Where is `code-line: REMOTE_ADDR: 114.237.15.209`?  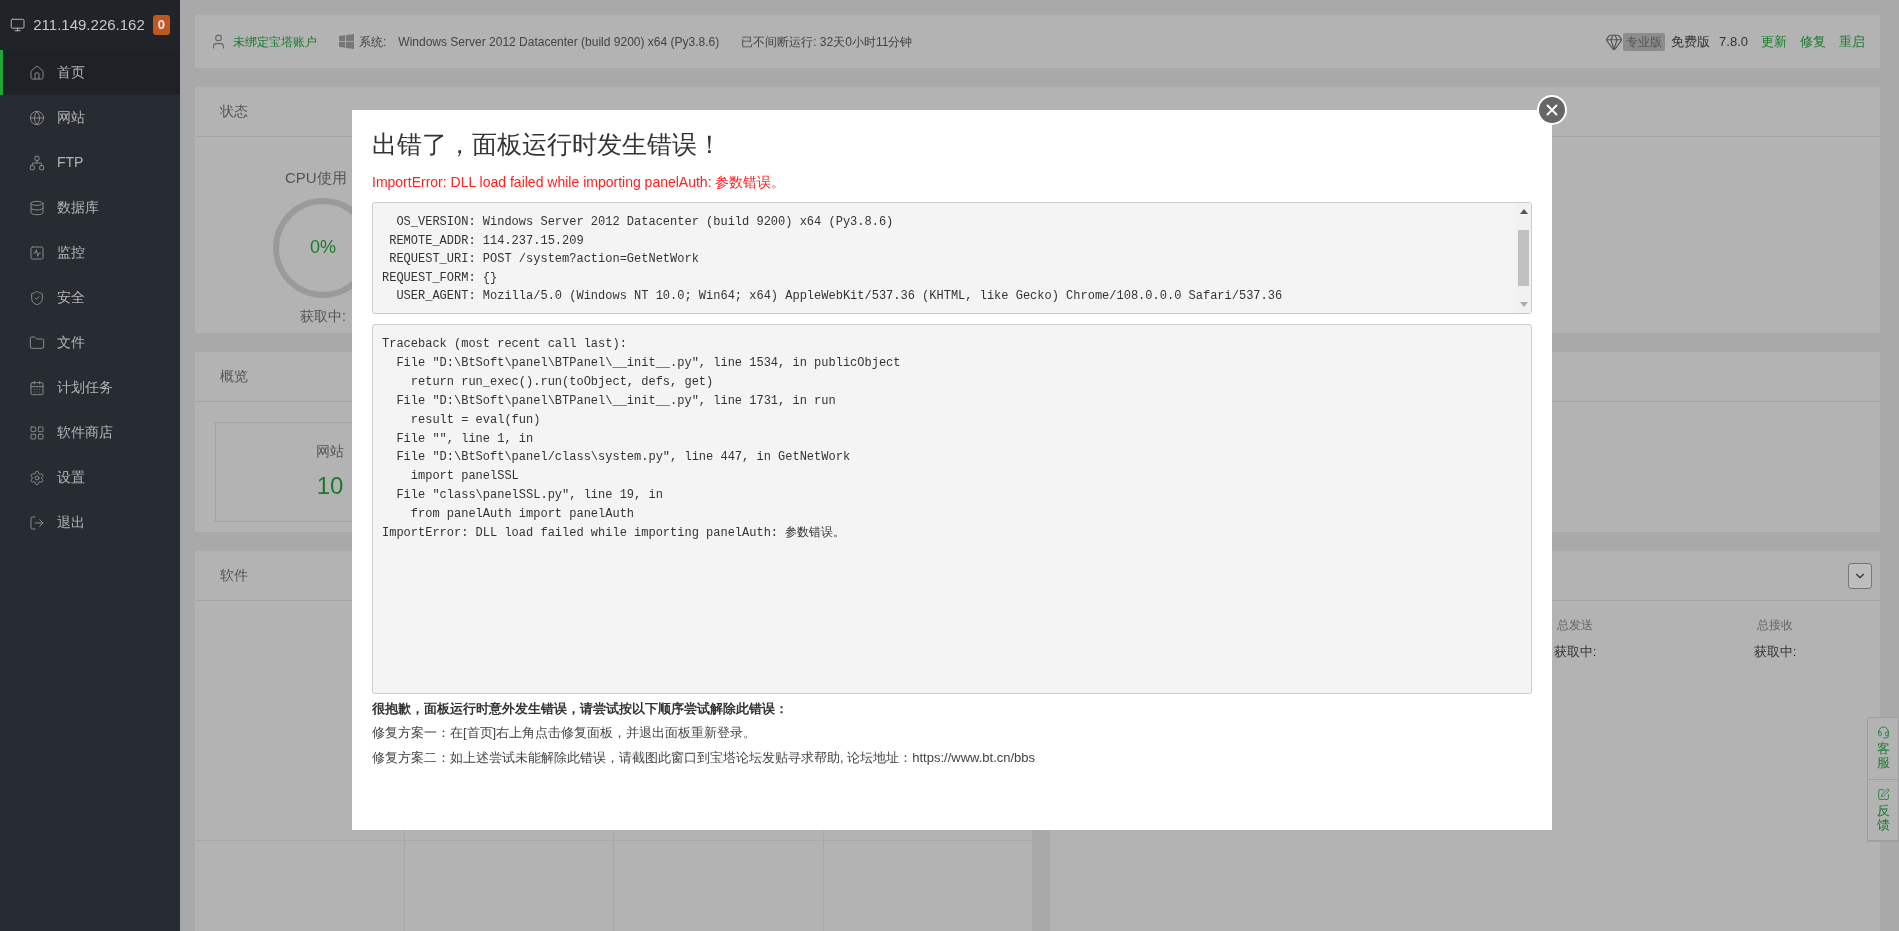
code-line: REMOTE_ADDR: 114.237.15.209 is located at coordinates (486, 241).